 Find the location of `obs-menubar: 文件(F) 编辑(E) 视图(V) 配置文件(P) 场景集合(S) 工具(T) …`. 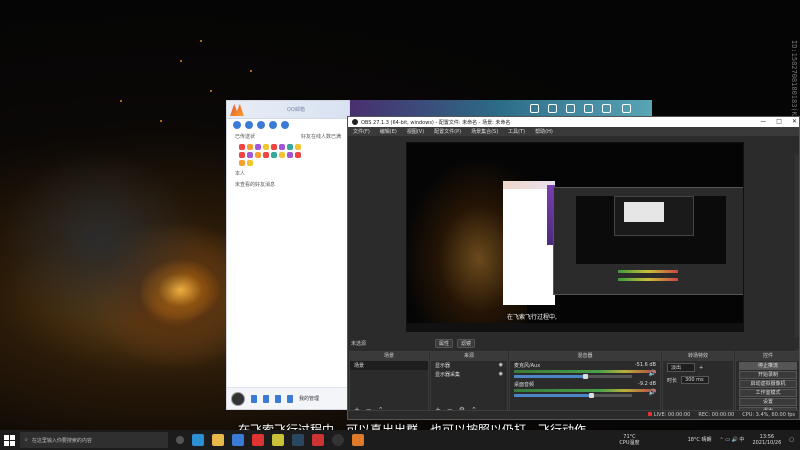

obs-menubar: 文件(F) 编辑(E) 视图(V) 配置文件(P) 场景集合(S) 工具(T) … is located at coordinates (573, 131).